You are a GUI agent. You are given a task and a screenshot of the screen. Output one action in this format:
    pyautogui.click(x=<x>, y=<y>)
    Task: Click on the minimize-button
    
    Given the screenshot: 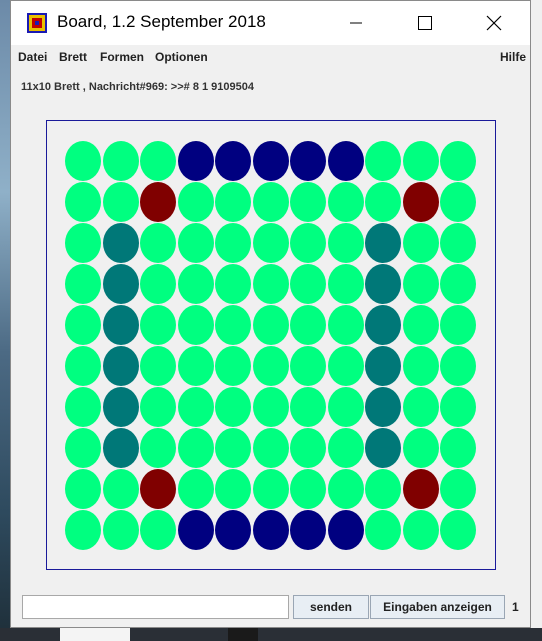 What is the action you would take?
    pyautogui.click(x=356, y=23)
    